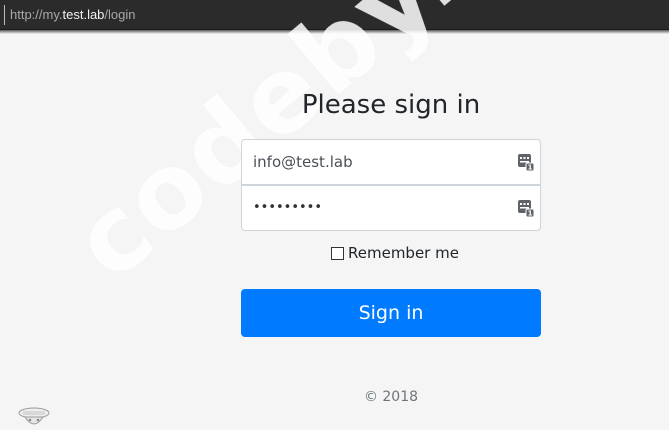 The height and width of the screenshot is (430, 669). I want to click on password-field: ••••••••• 1, so click(391, 208).